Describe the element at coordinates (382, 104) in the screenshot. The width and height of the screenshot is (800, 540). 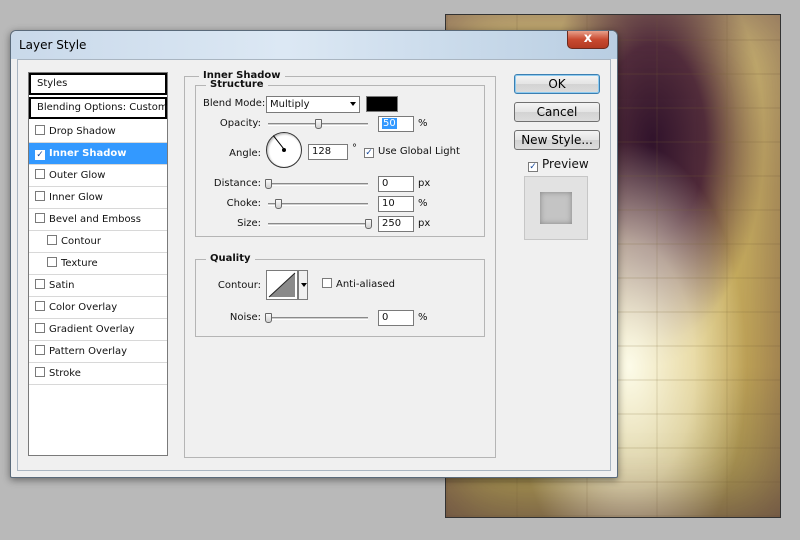
I see `shadow-color-swatch` at that location.